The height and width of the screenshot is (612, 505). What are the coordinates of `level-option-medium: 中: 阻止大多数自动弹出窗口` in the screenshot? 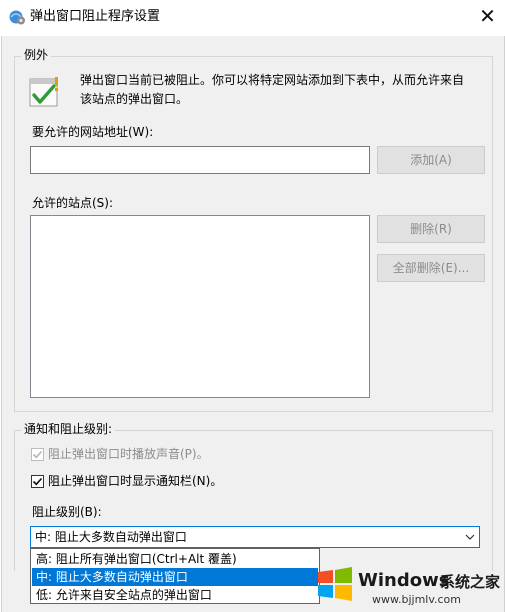 It's located at (175, 577).